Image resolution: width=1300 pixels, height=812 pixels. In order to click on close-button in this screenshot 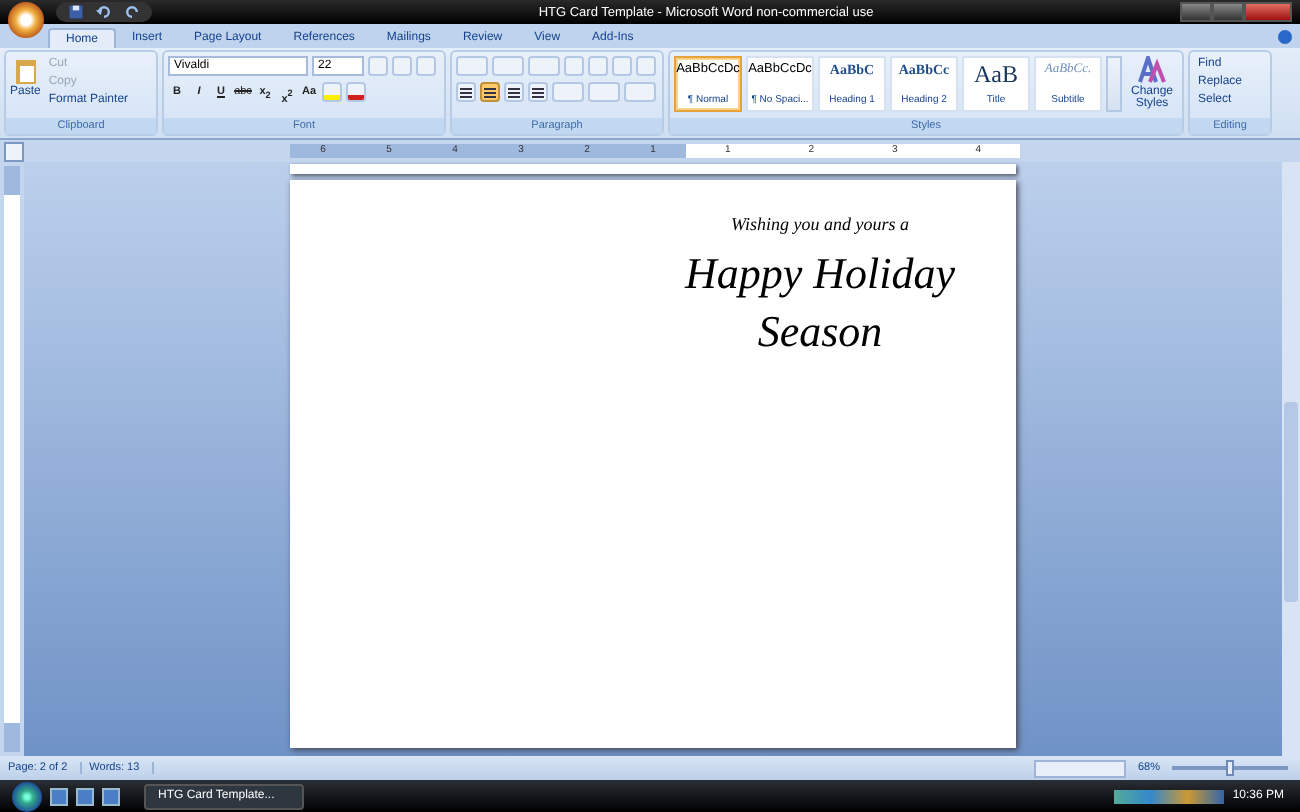, I will do `click(1268, 12)`.